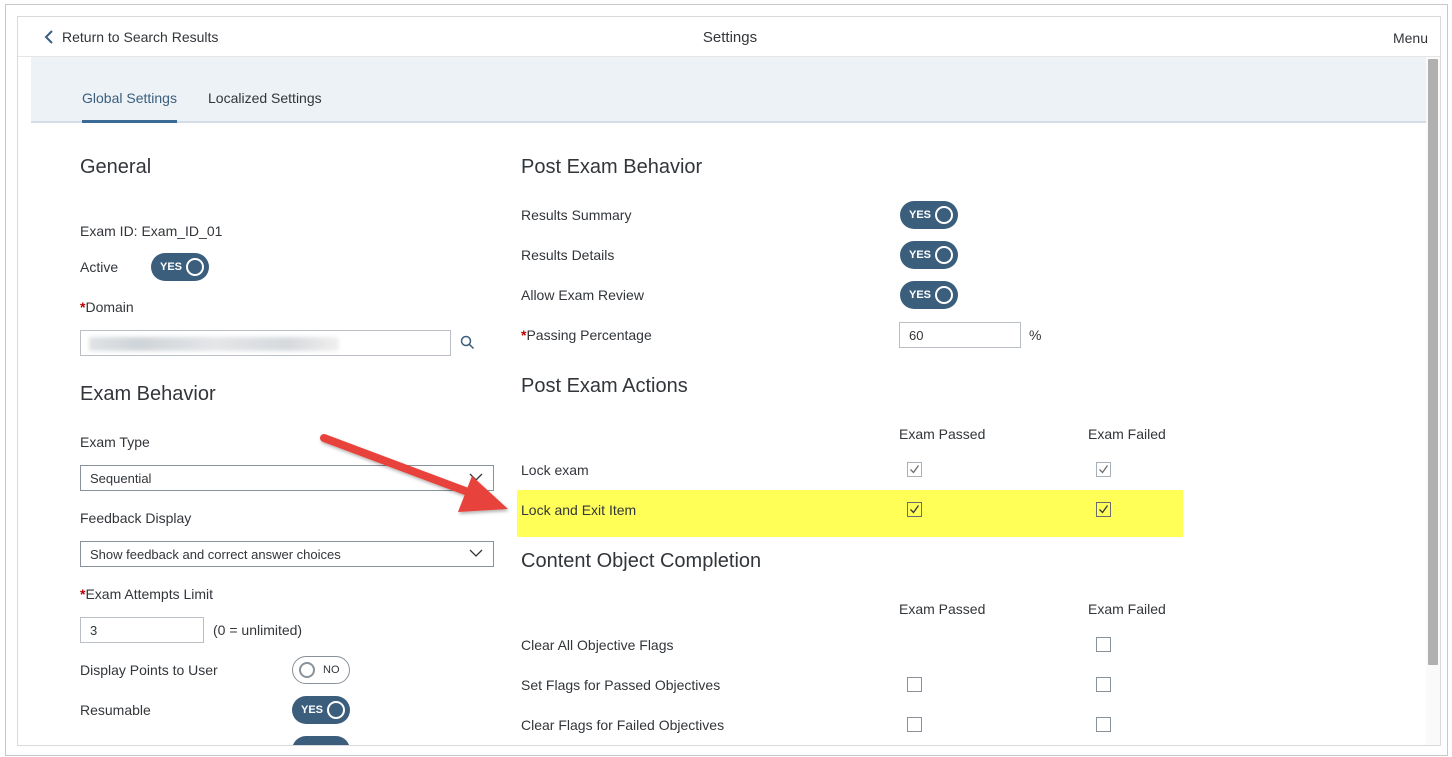 This screenshot has width=1452, height=757. Describe the element at coordinates (728, 90) in the screenshot. I see `tab-bar: Global Settings Localized Settings` at that location.